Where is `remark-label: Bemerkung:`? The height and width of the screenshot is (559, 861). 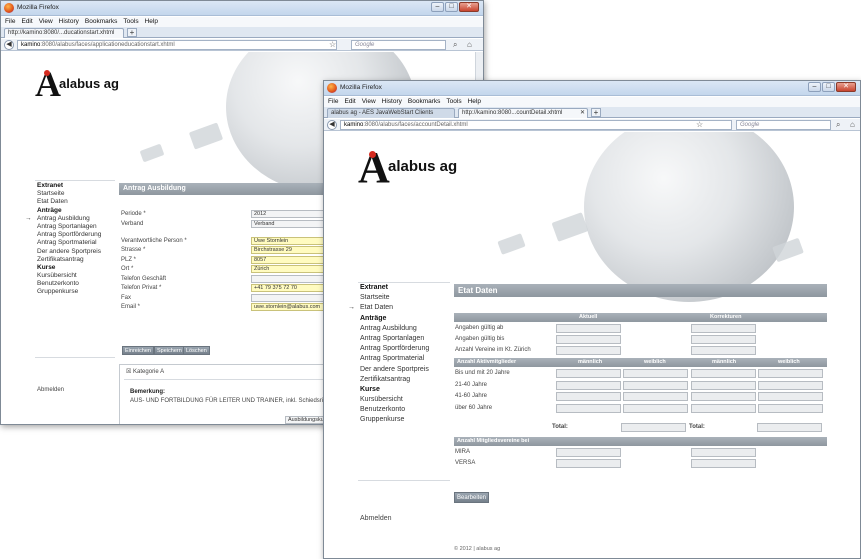 remark-label: Bemerkung: is located at coordinates (148, 392).